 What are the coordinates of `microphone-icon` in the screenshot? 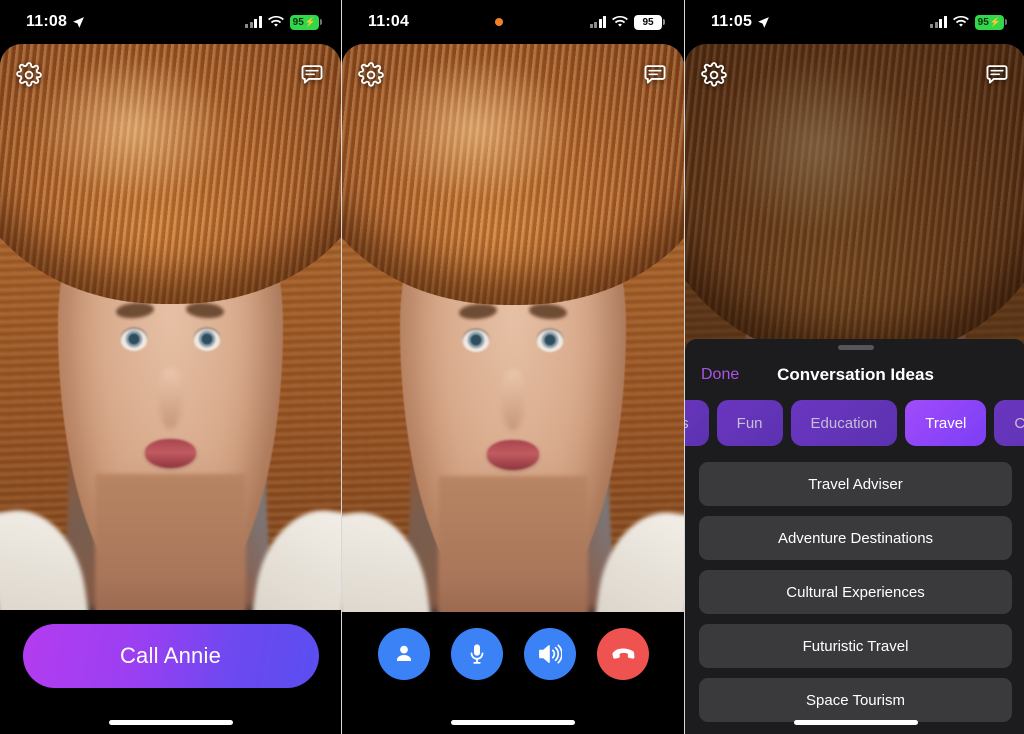 It's located at (477, 654).